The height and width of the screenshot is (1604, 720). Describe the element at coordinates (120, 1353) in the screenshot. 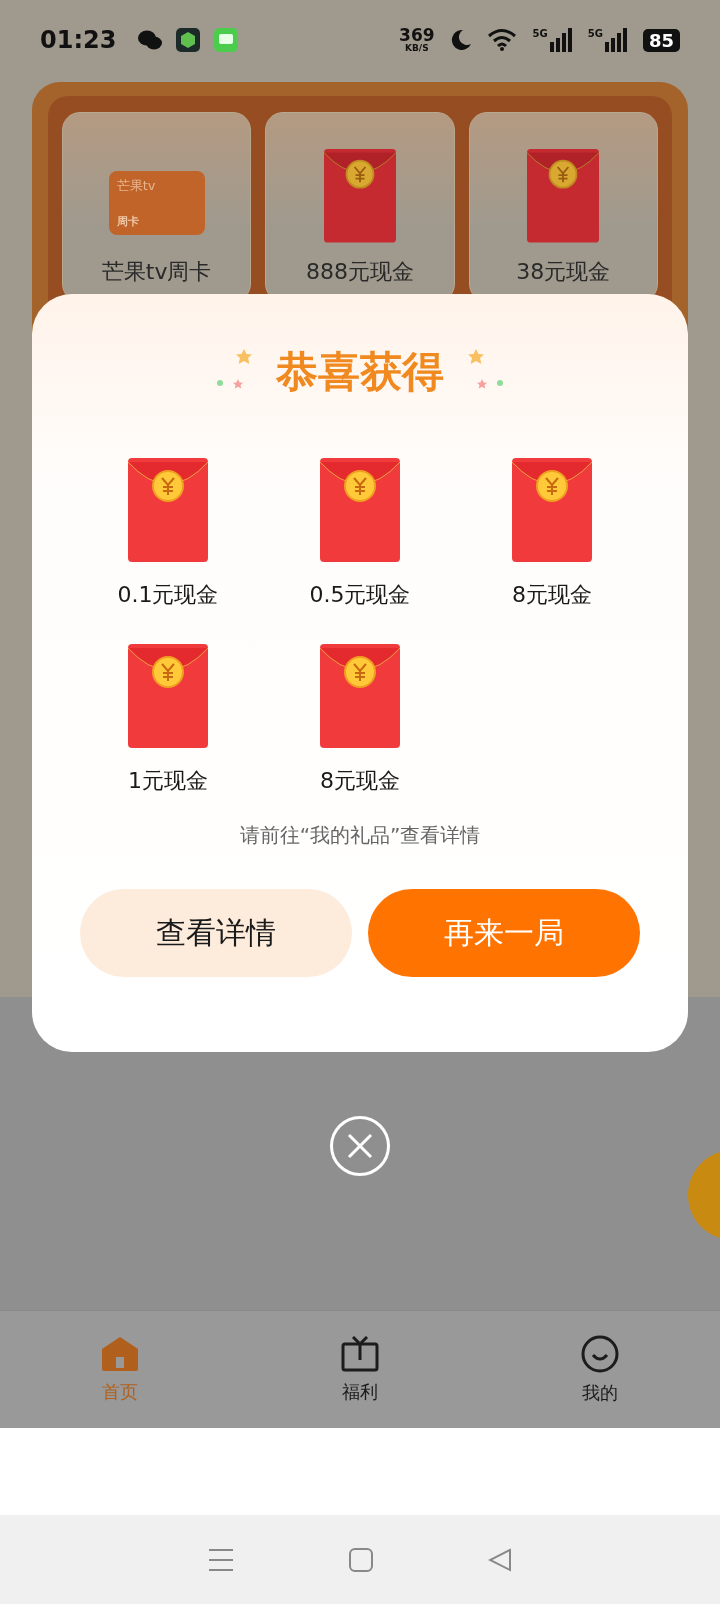

I see `home-icon` at that location.